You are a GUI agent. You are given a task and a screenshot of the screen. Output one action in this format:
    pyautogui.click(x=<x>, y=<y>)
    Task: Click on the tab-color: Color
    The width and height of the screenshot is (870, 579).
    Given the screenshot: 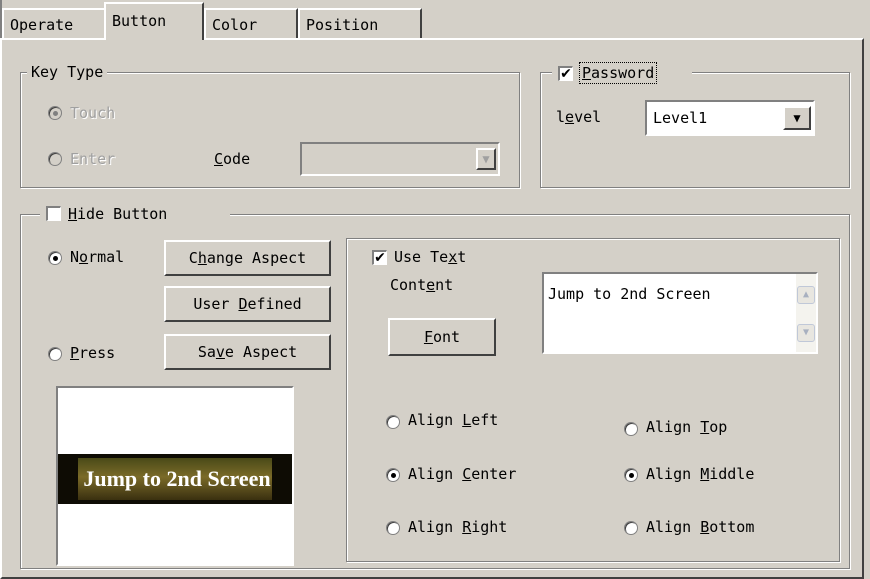 What is the action you would take?
    pyautogui.click(x=251, y=23)
    